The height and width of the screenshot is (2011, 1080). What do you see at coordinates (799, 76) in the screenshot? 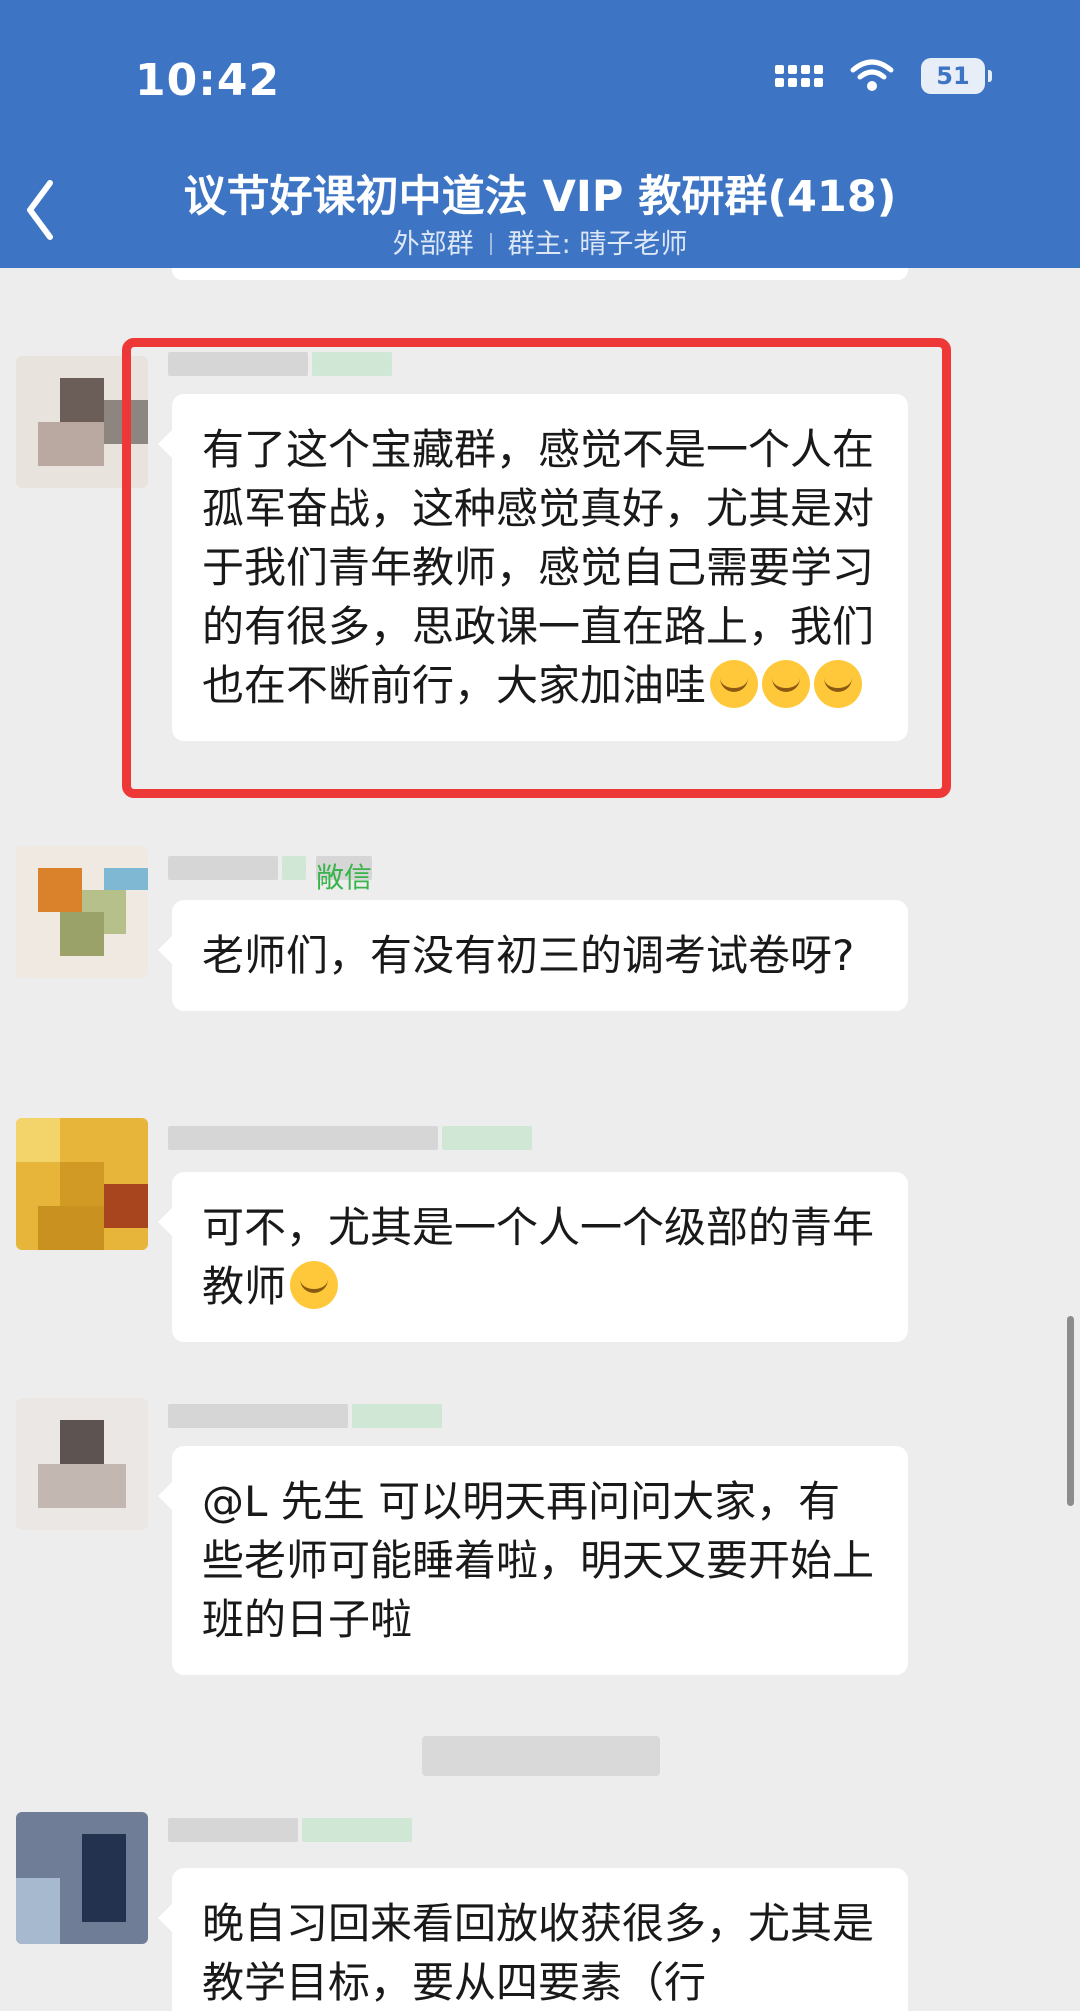
I see `cellular-signal-icon` at bounding box center [799, 76].